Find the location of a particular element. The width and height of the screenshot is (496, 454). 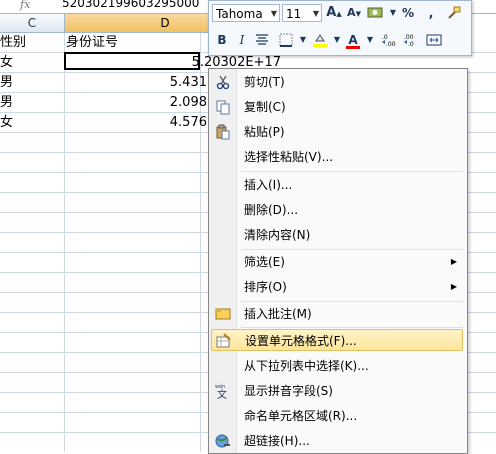

comment-icon is located at coordinates (223, 314).